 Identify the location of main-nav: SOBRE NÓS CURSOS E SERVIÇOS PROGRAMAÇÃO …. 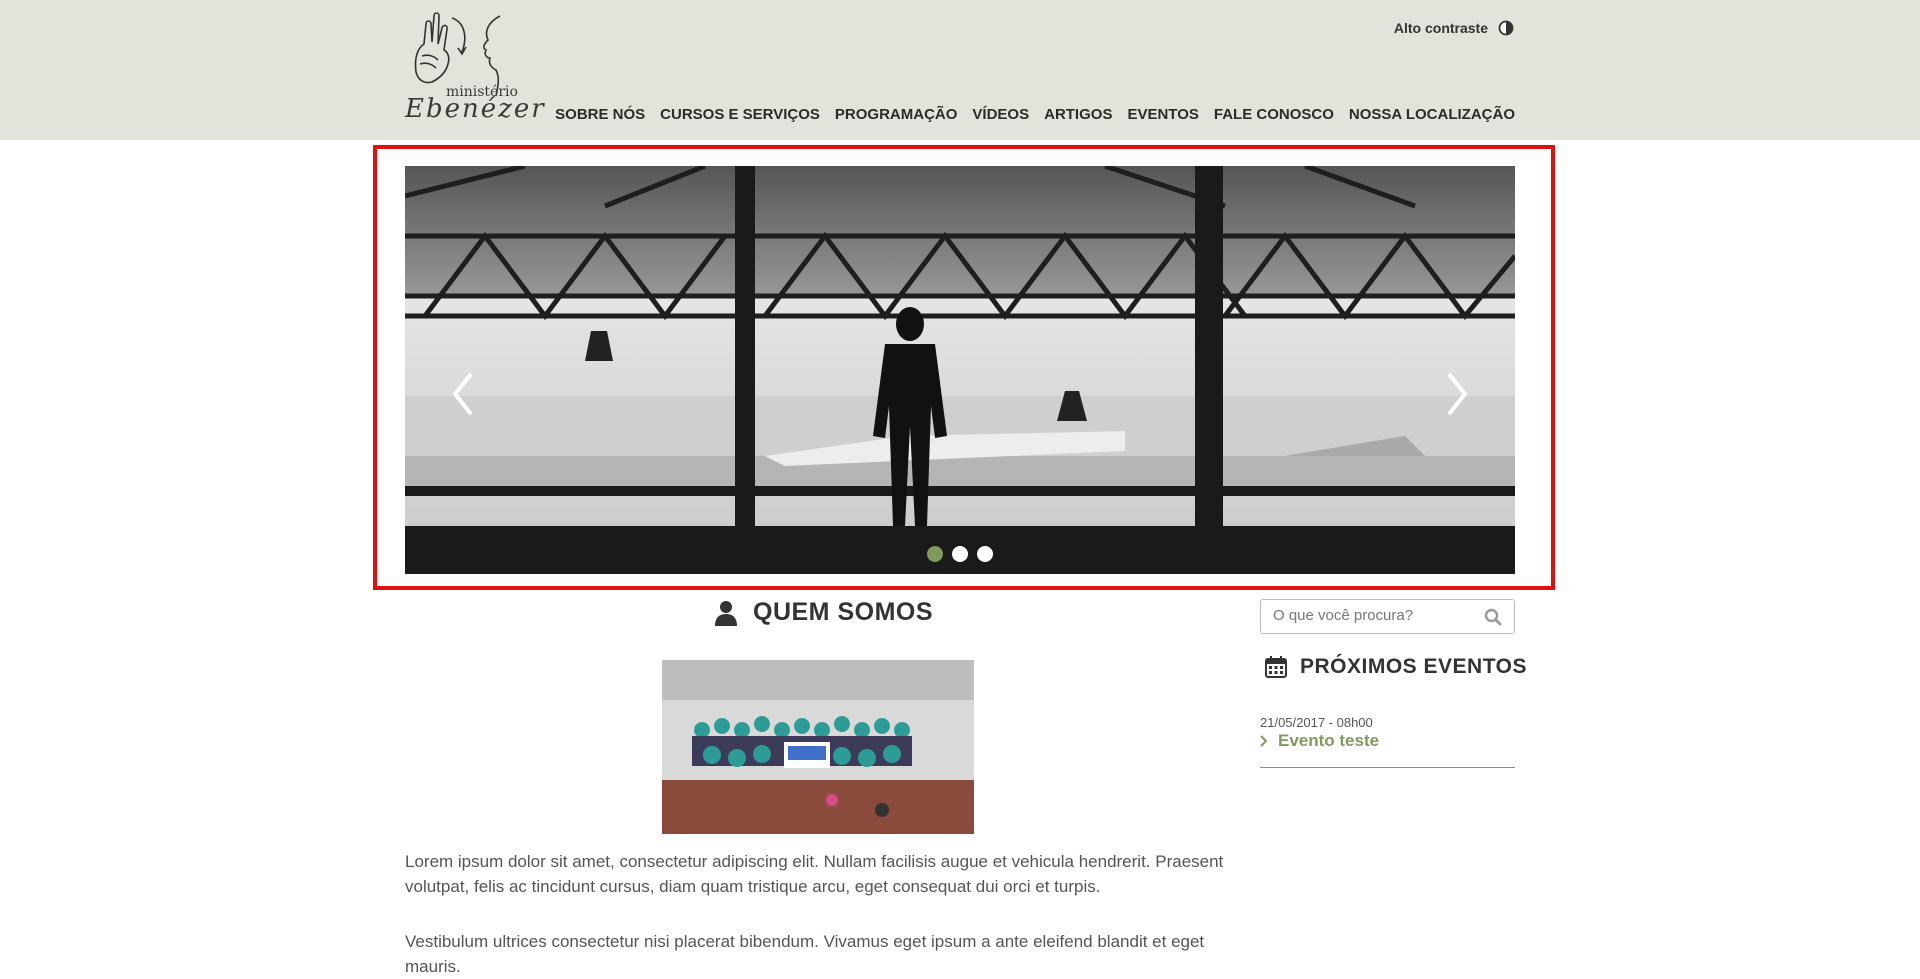
(1035, 114).